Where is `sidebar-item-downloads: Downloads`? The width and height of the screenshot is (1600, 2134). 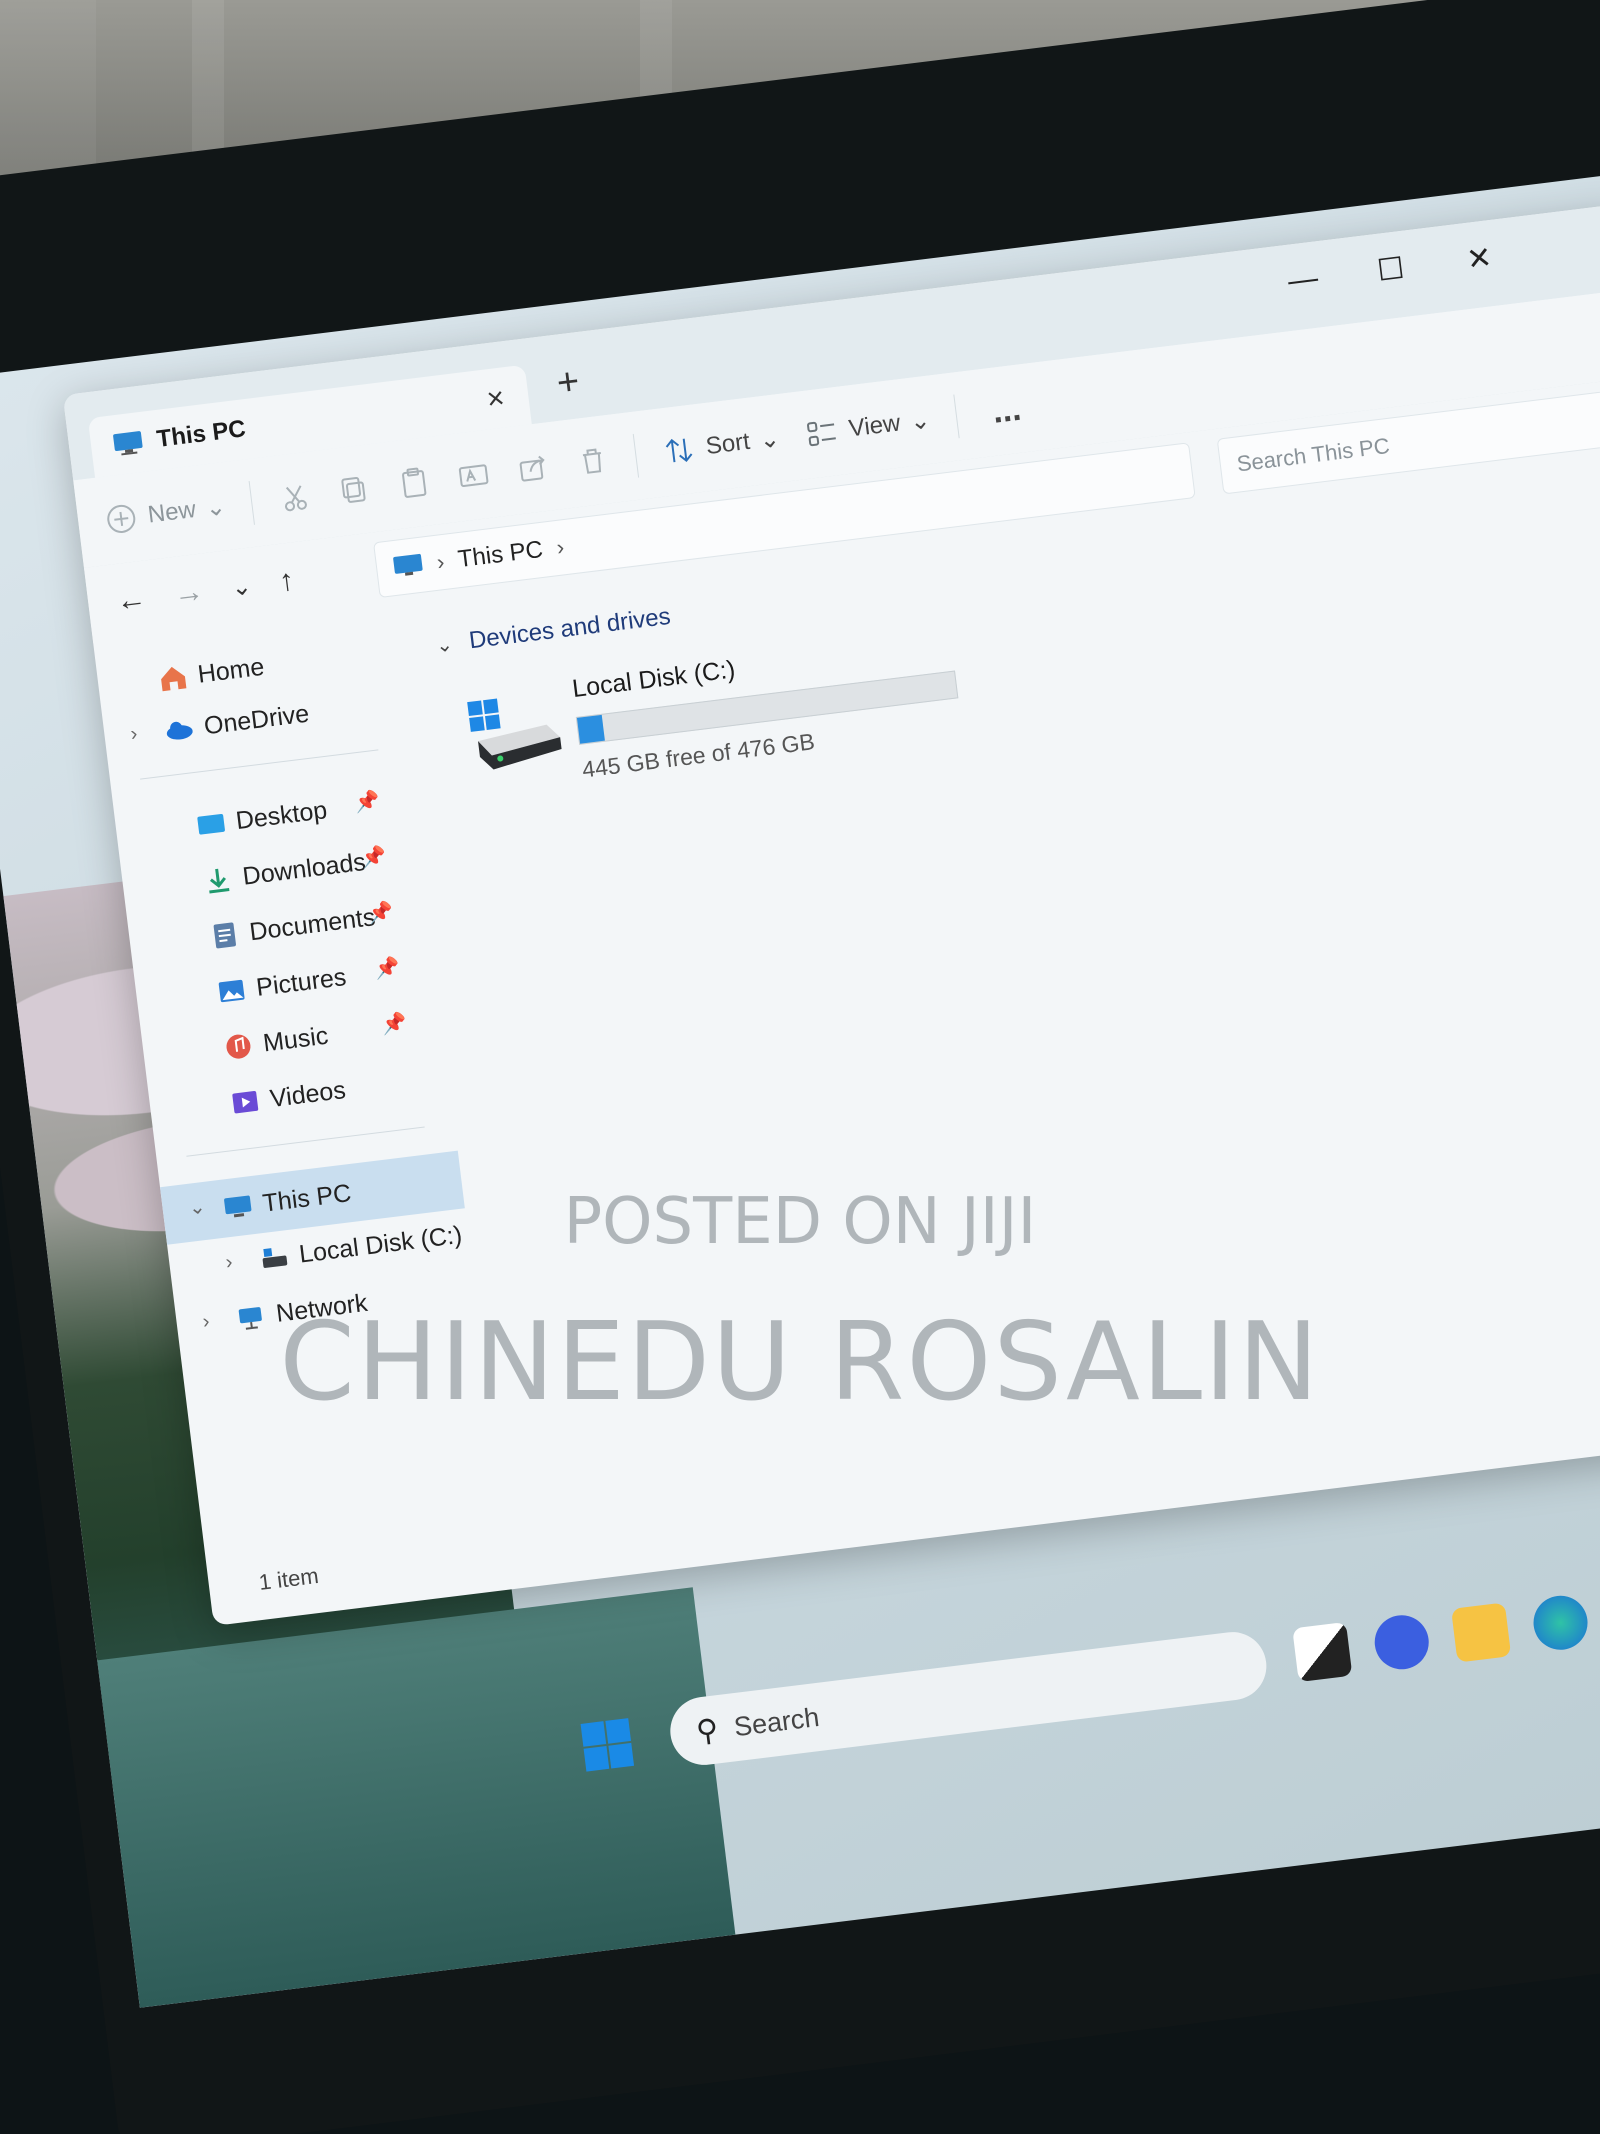 sidebar-item-downloads: Downloads is located at coordinates (284, 872).